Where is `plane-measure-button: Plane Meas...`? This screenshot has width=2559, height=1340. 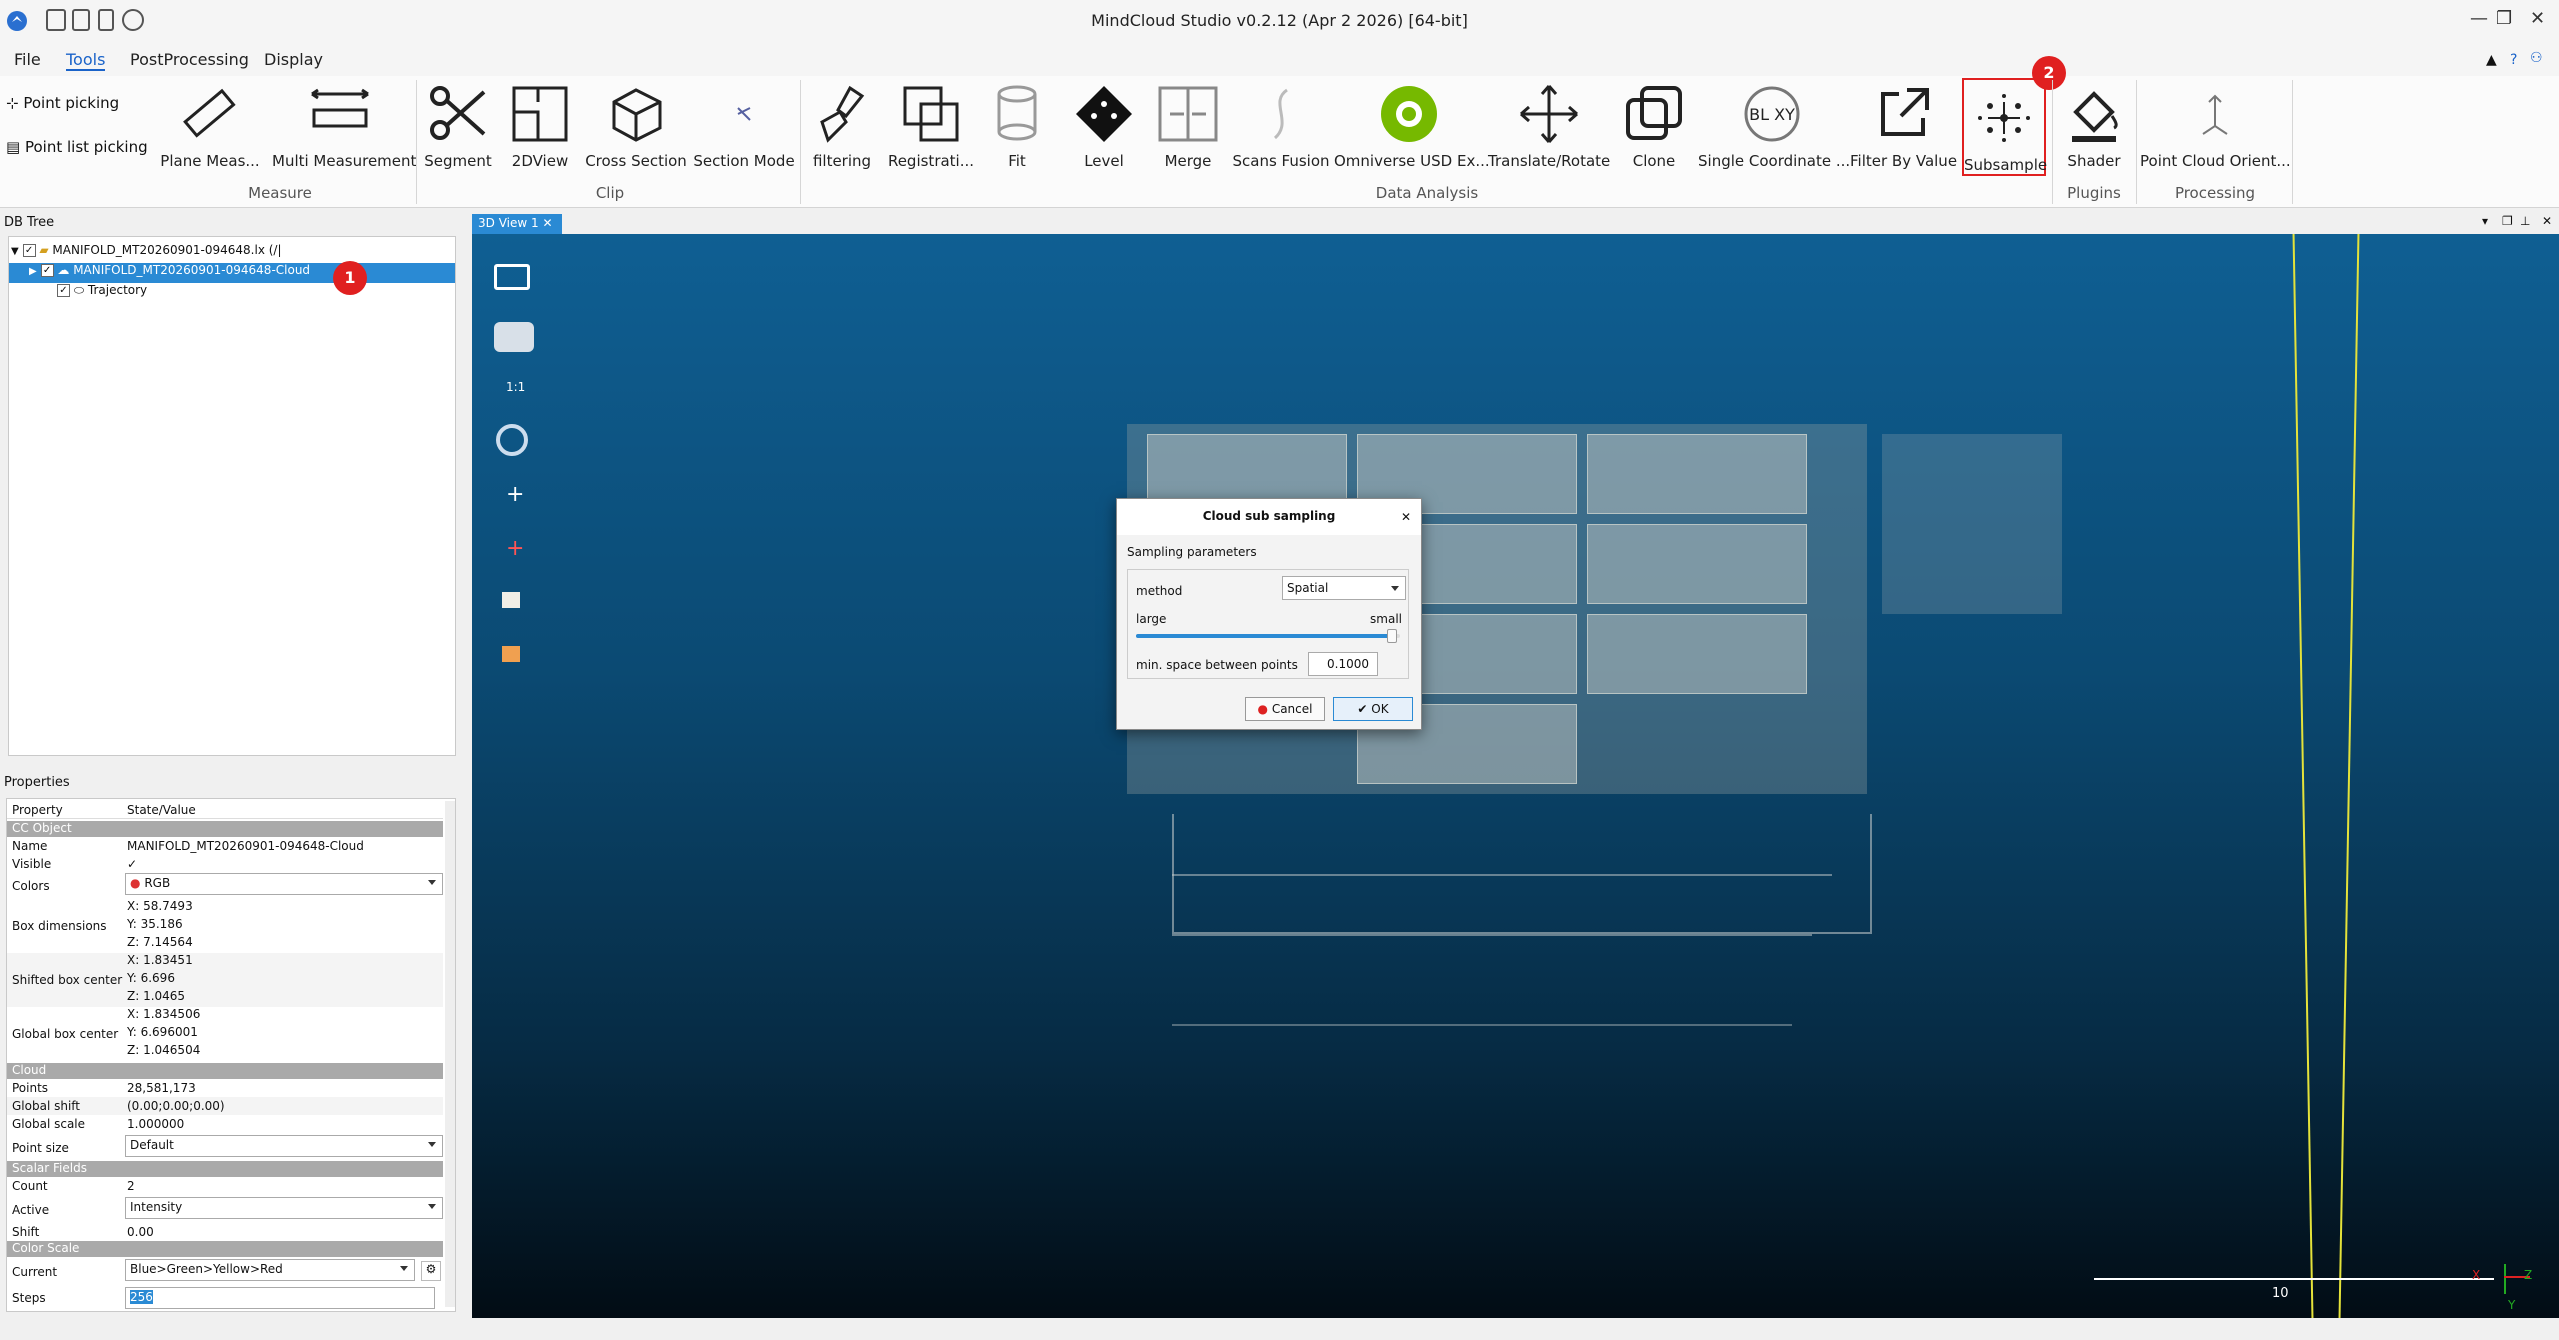
plane-measure-button: Plane Meas... is located at coordinates (210, 126).